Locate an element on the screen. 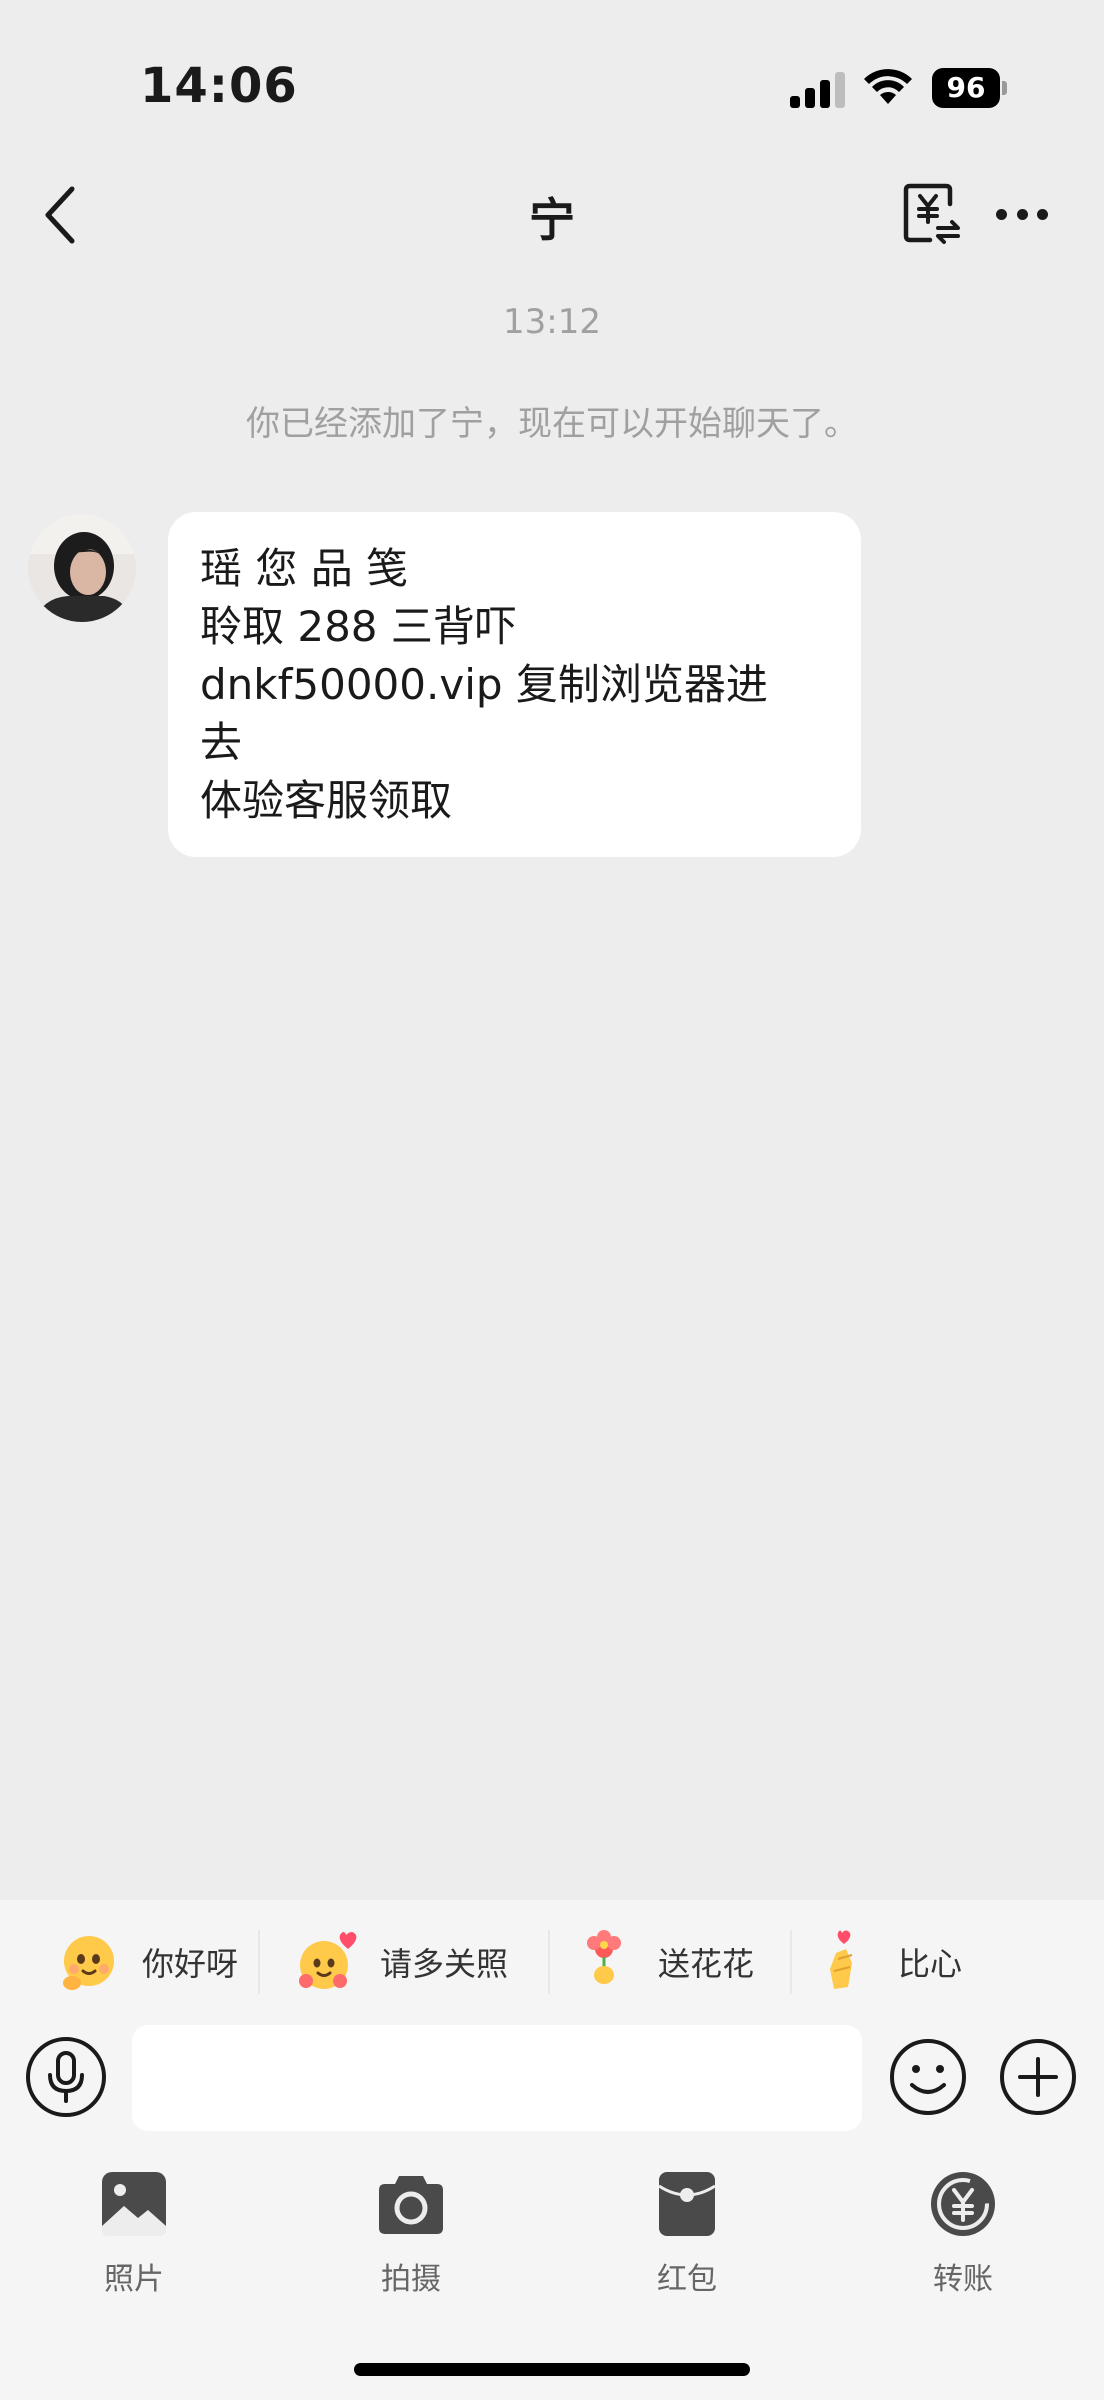 This screenshot has height=2400, width=1104. toolbar-camera-button: 拍摄 is located at coordinates (411, 2233).